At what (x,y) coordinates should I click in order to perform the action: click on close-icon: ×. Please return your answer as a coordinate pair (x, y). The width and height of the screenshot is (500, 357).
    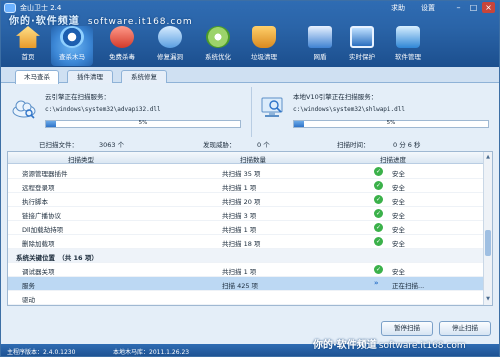
    Looking at the image, I should click on (488, 7).